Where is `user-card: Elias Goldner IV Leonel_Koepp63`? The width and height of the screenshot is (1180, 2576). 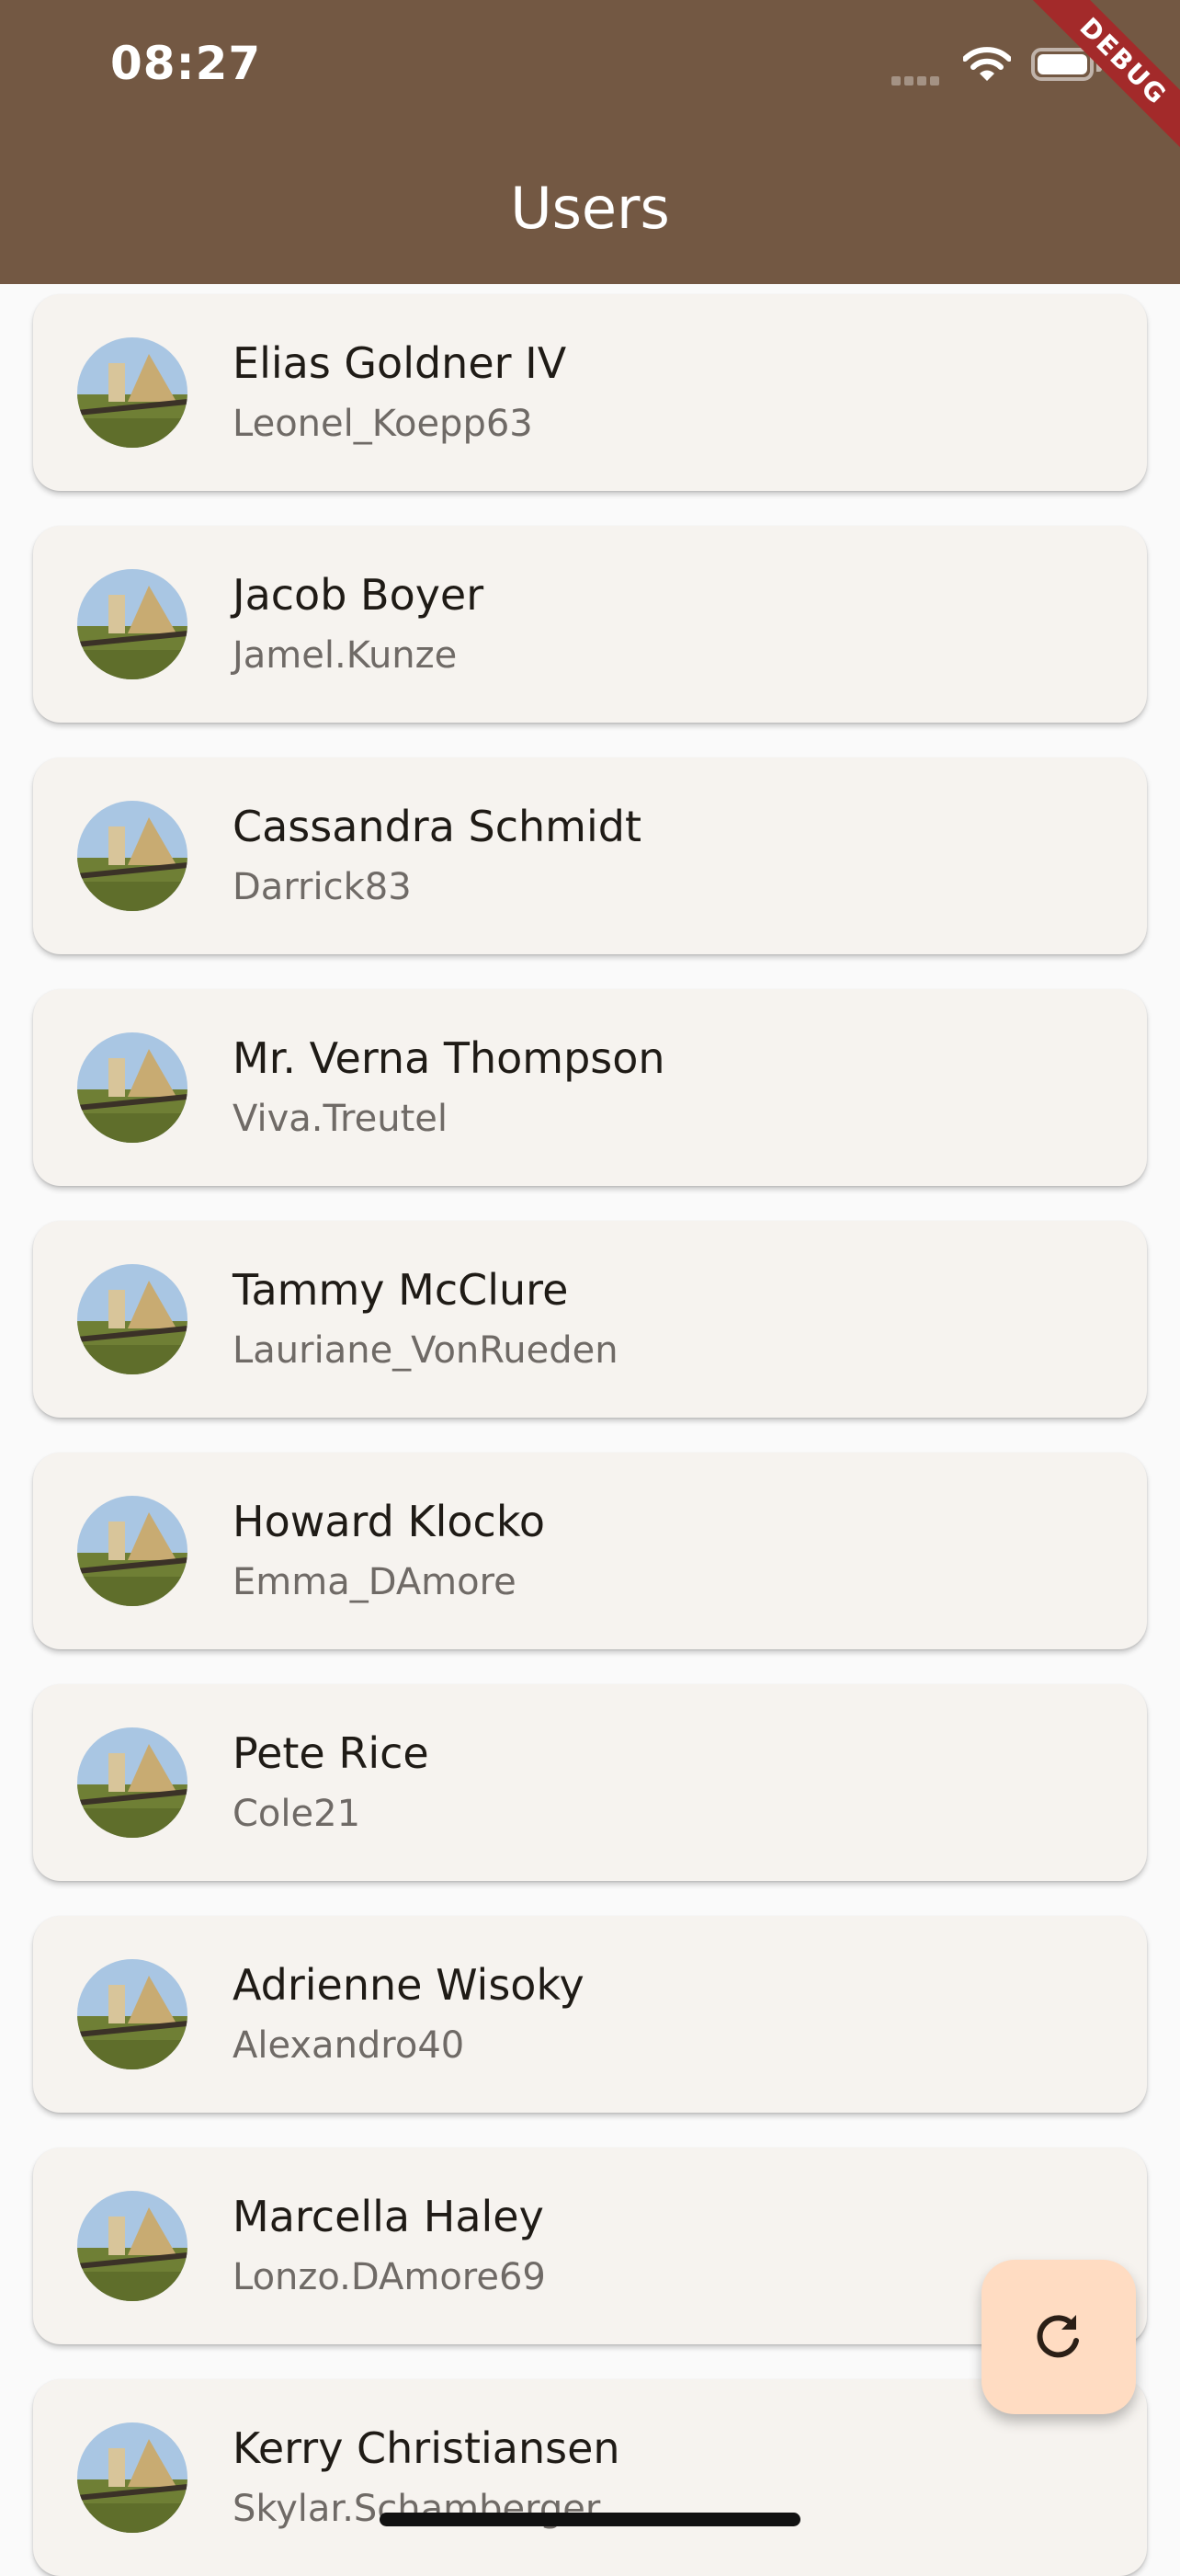 user-card: Elias Goldner IV Leonel_Koepp63 is located at coordinates (590, 392).